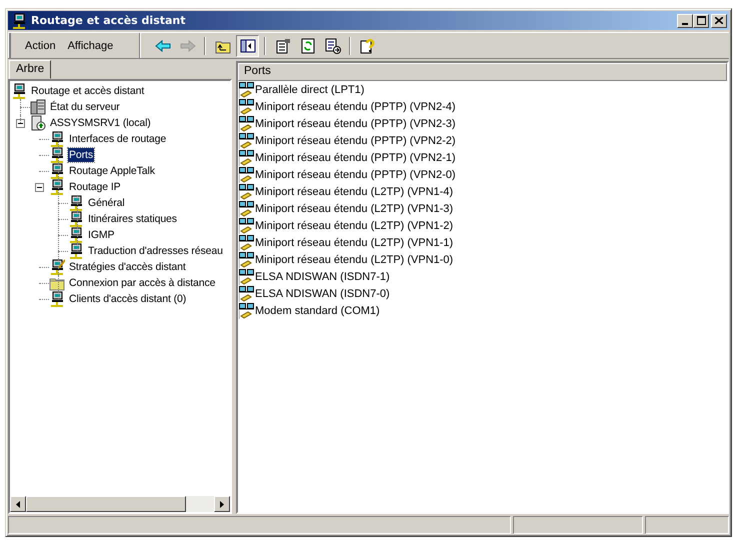 Image resolution: width=735 pixels, height=551 pixels. I want to click on tree-item: Connexion par accès à distance, so click(142, 283).